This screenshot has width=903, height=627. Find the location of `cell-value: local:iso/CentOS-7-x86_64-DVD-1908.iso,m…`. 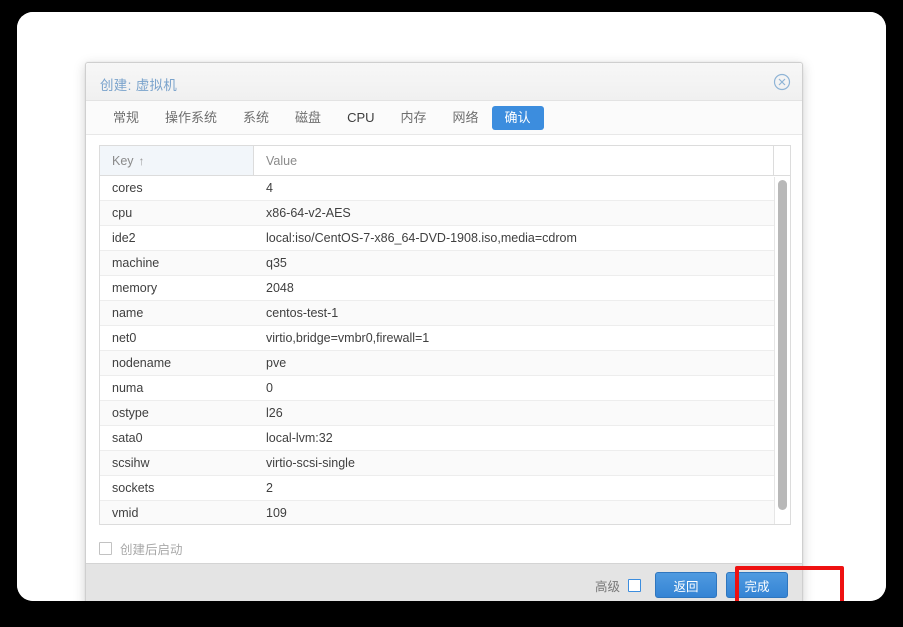

cell-value: local:iso/CentOS-7-x86_64-DVD-1908.iso,m… is located at coordinates (421, 238).